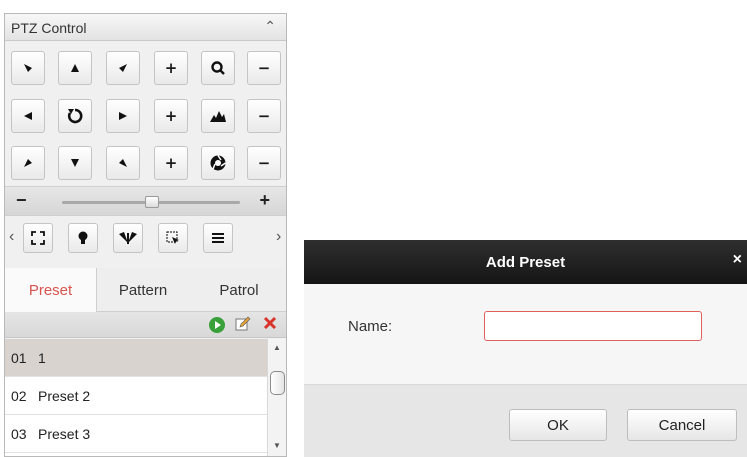  I want to click on dialog-titlebar: Add Preset ×, so click(525, 262).